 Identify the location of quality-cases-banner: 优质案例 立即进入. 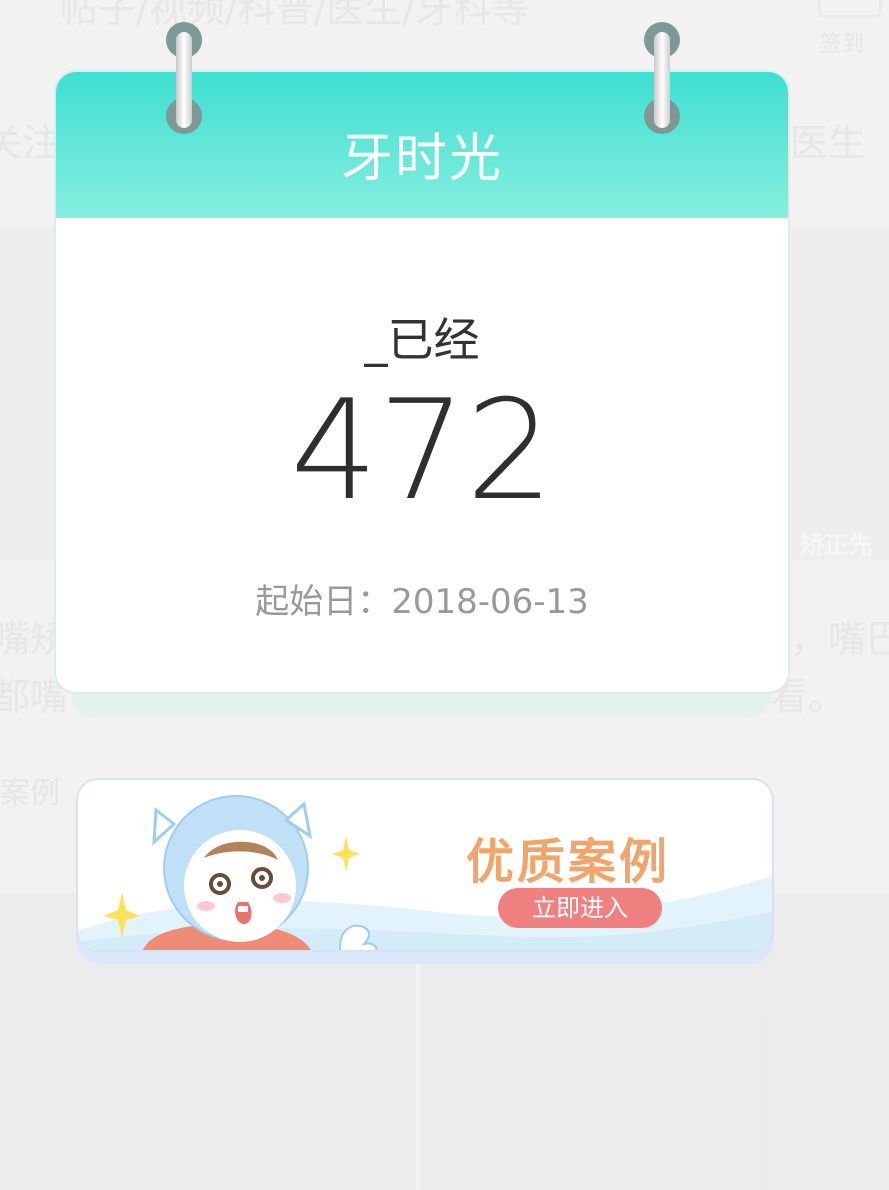
(425, 871).